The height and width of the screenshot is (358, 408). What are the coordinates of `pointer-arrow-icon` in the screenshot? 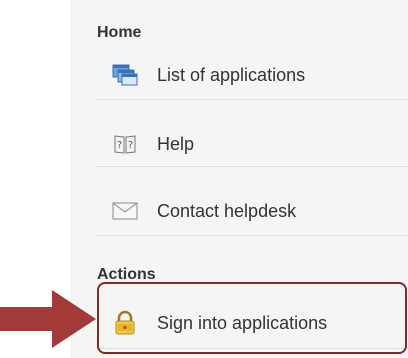 It's located at (48, 319).